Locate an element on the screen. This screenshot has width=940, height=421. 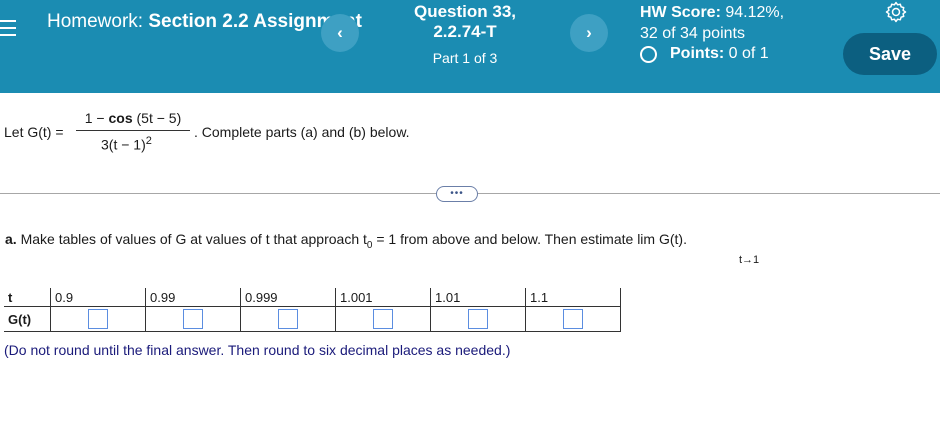
t-value: 1.1 is located at coordinates (573, 297).